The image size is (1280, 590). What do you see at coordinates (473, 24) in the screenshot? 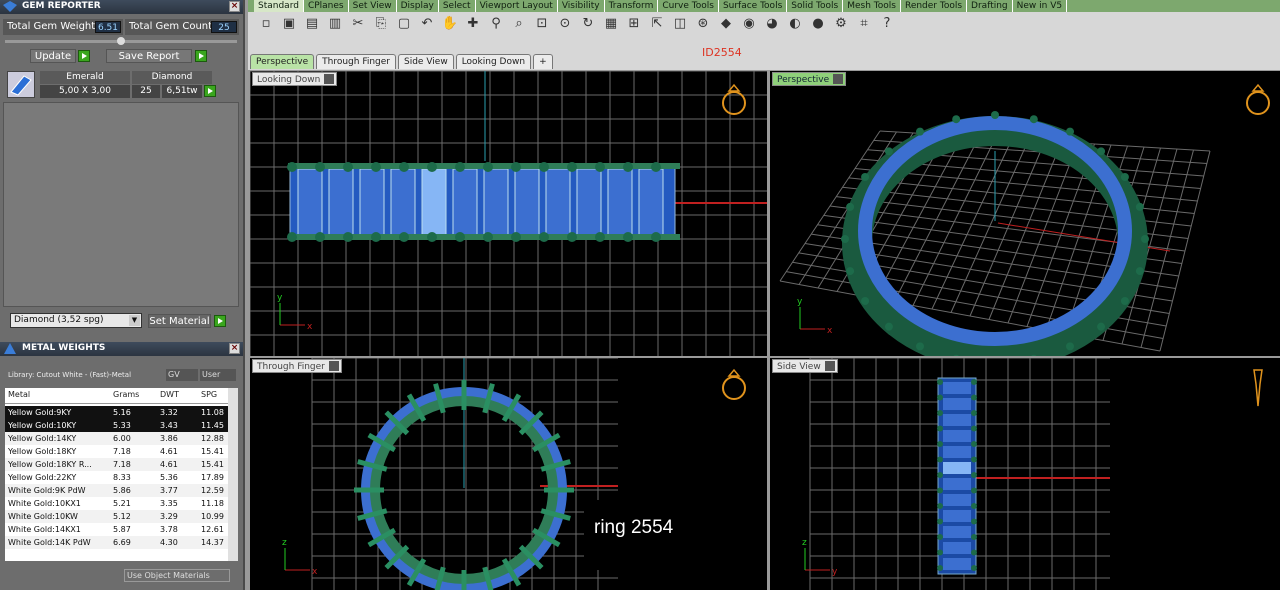
I see `move-icon: ✚` at bounding box center [473, 24].